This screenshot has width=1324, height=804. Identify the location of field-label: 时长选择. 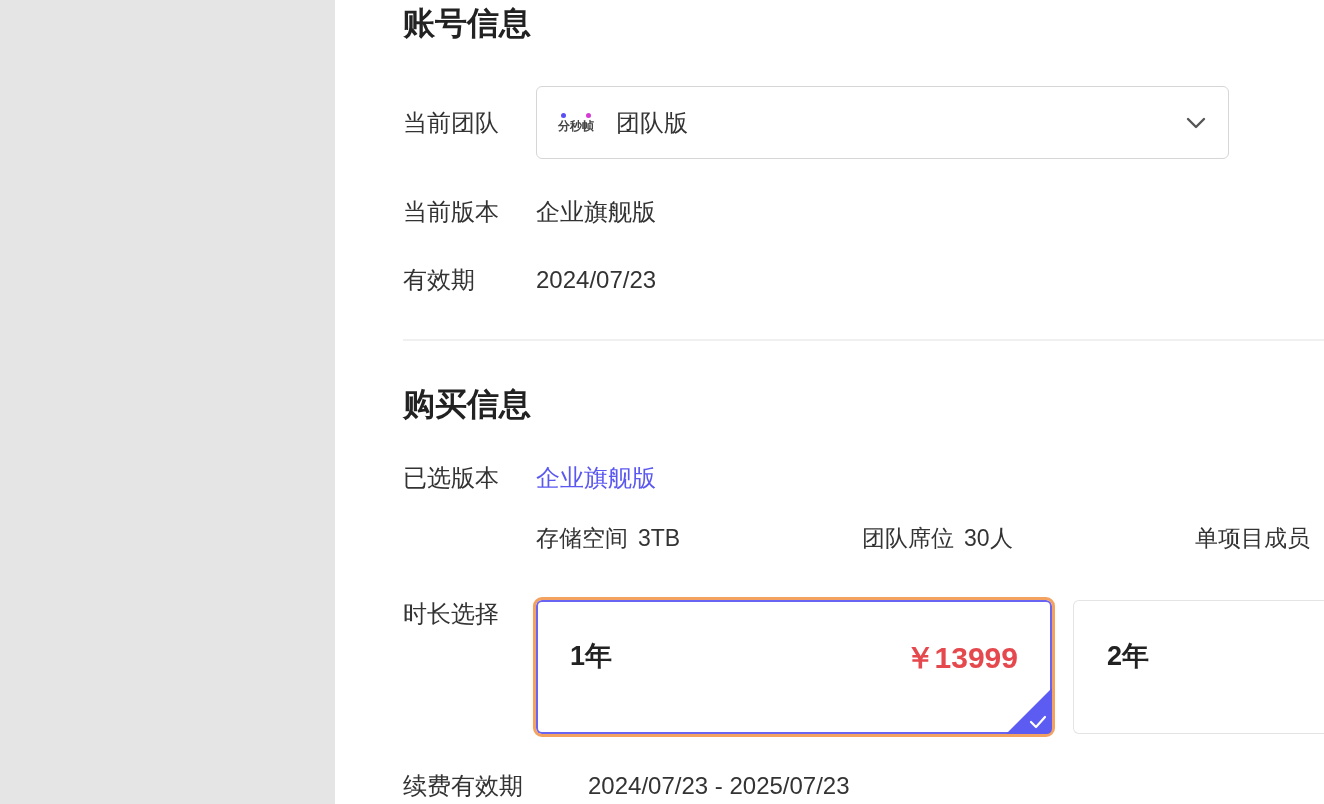
(451, 614).